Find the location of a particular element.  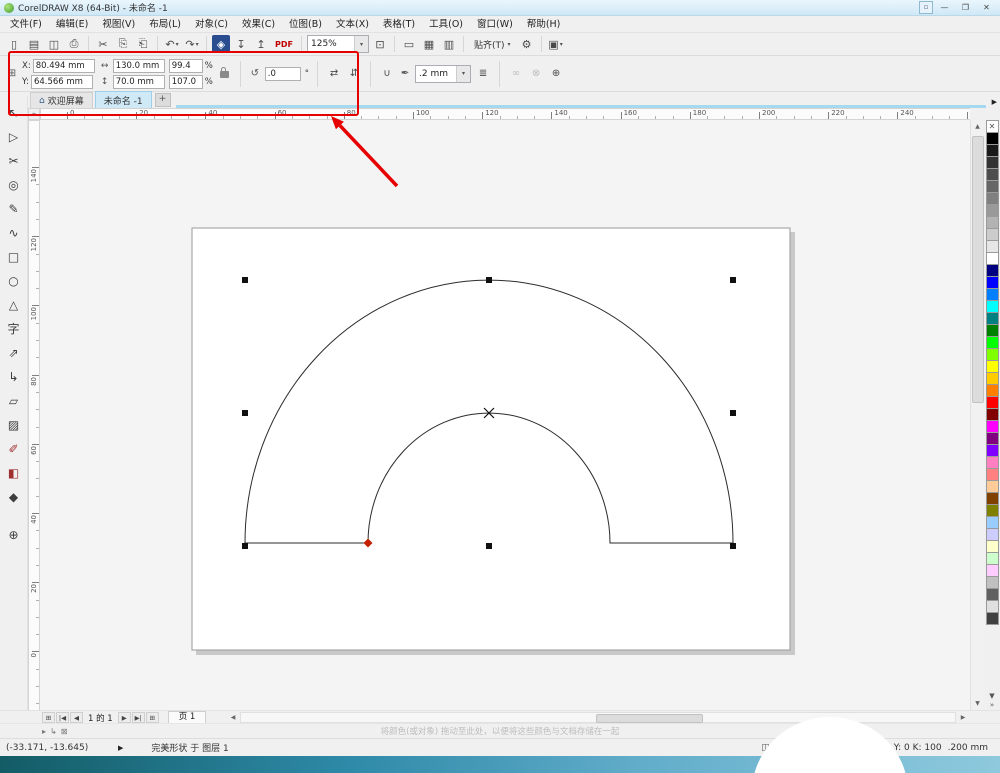

y-position-input is located at coordinates (61, 81).